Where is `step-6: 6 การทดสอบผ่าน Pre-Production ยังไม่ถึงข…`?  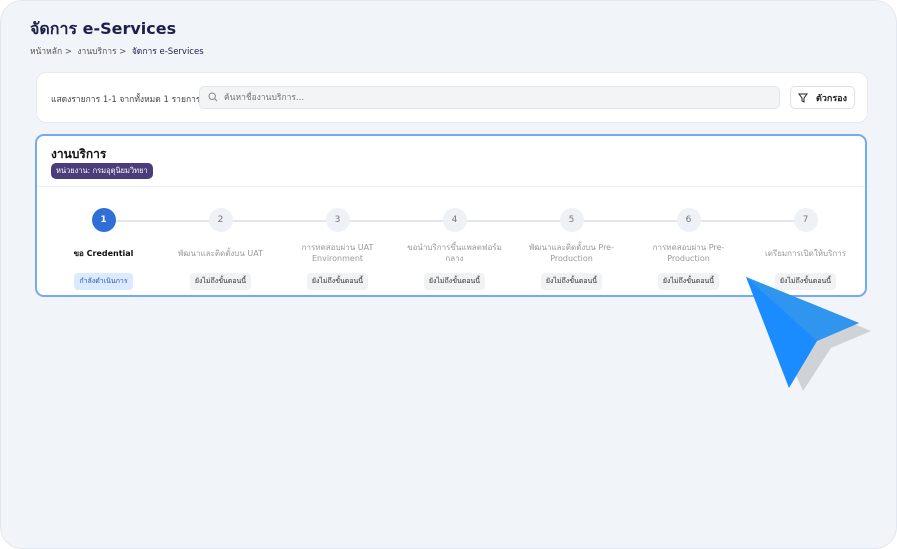 step-6: 6 การทดสอบผ่าน Pre-Production ยังไม่ถึงข… is located at coordinates (688, 249).